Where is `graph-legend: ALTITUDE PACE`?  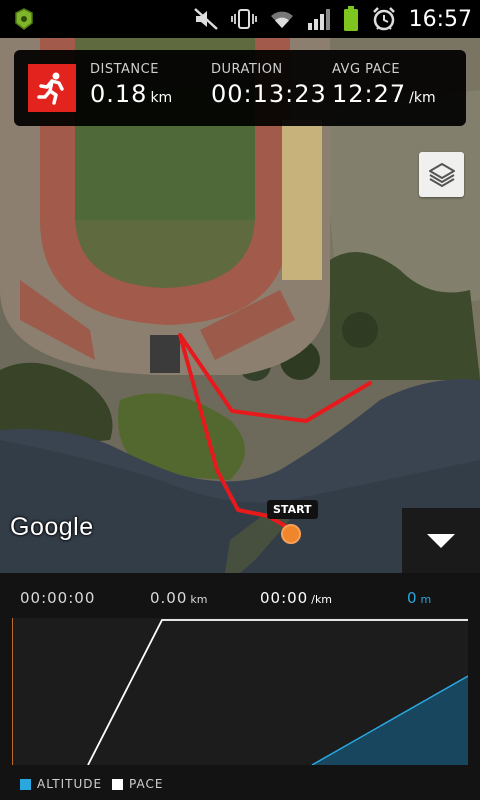 graph-legend: ALTITUDE PACE is located at coordinates (91, 784).